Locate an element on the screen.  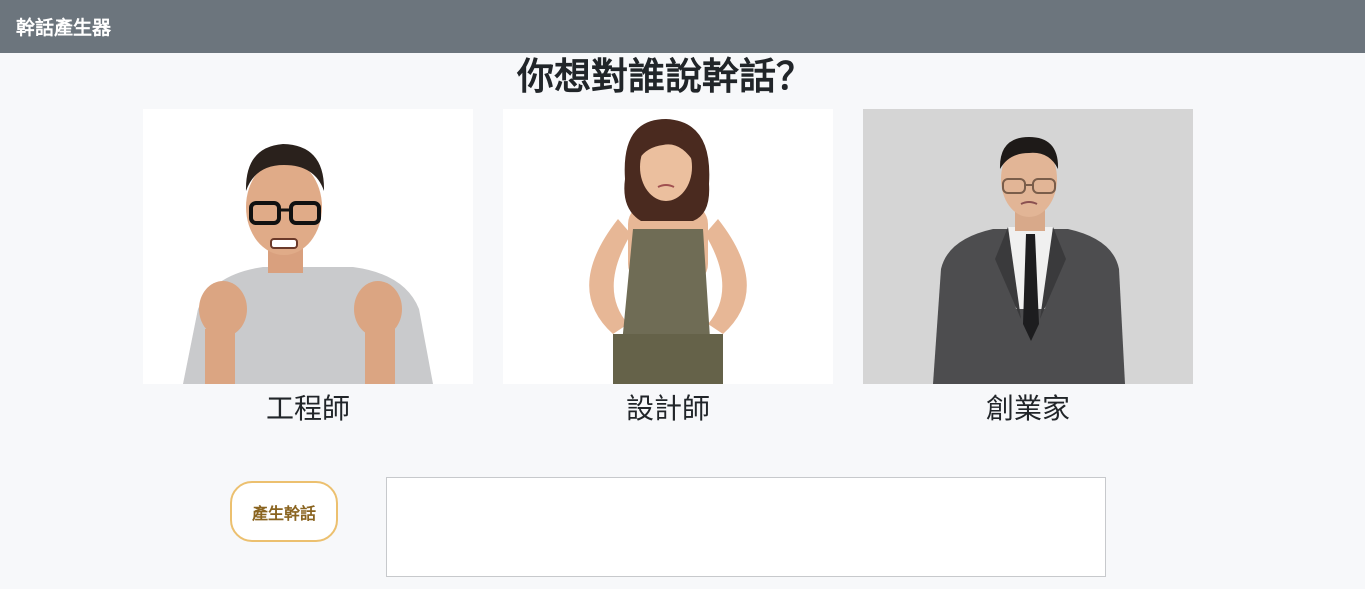
entrepreneur-photo is located at coordinates (1028, 246).